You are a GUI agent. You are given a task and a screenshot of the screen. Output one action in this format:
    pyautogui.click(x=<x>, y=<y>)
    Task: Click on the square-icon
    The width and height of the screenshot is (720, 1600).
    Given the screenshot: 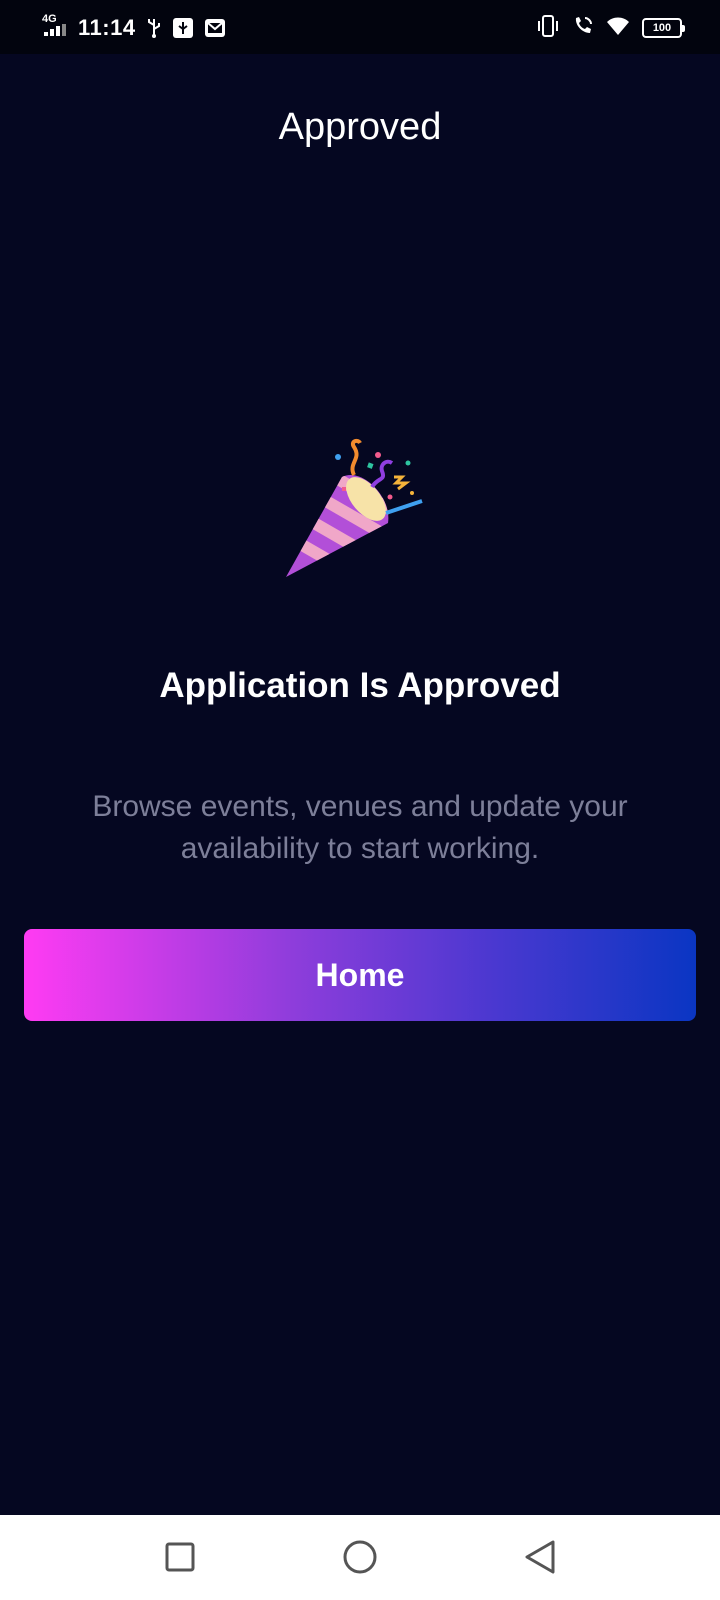 What is the action you would take?
    pyautogui.click(x=180, y=1557)
    